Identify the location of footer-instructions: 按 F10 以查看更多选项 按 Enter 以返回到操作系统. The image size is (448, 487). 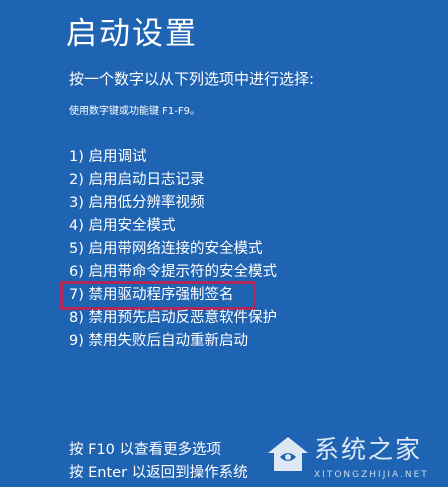
(158, 462).